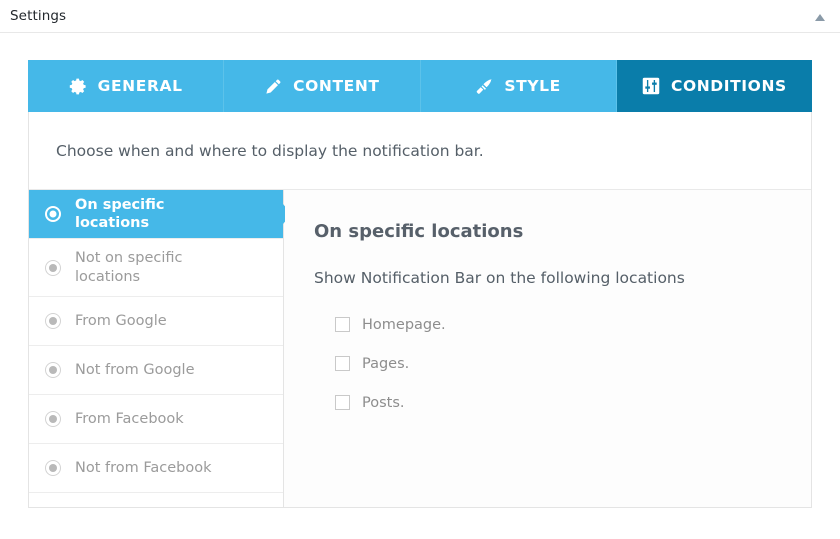 This screenshot has width=840, height=539. Describe the element at coordinates (120, 213) in the screenshot. I see `option-label: On specific locations` at that location.